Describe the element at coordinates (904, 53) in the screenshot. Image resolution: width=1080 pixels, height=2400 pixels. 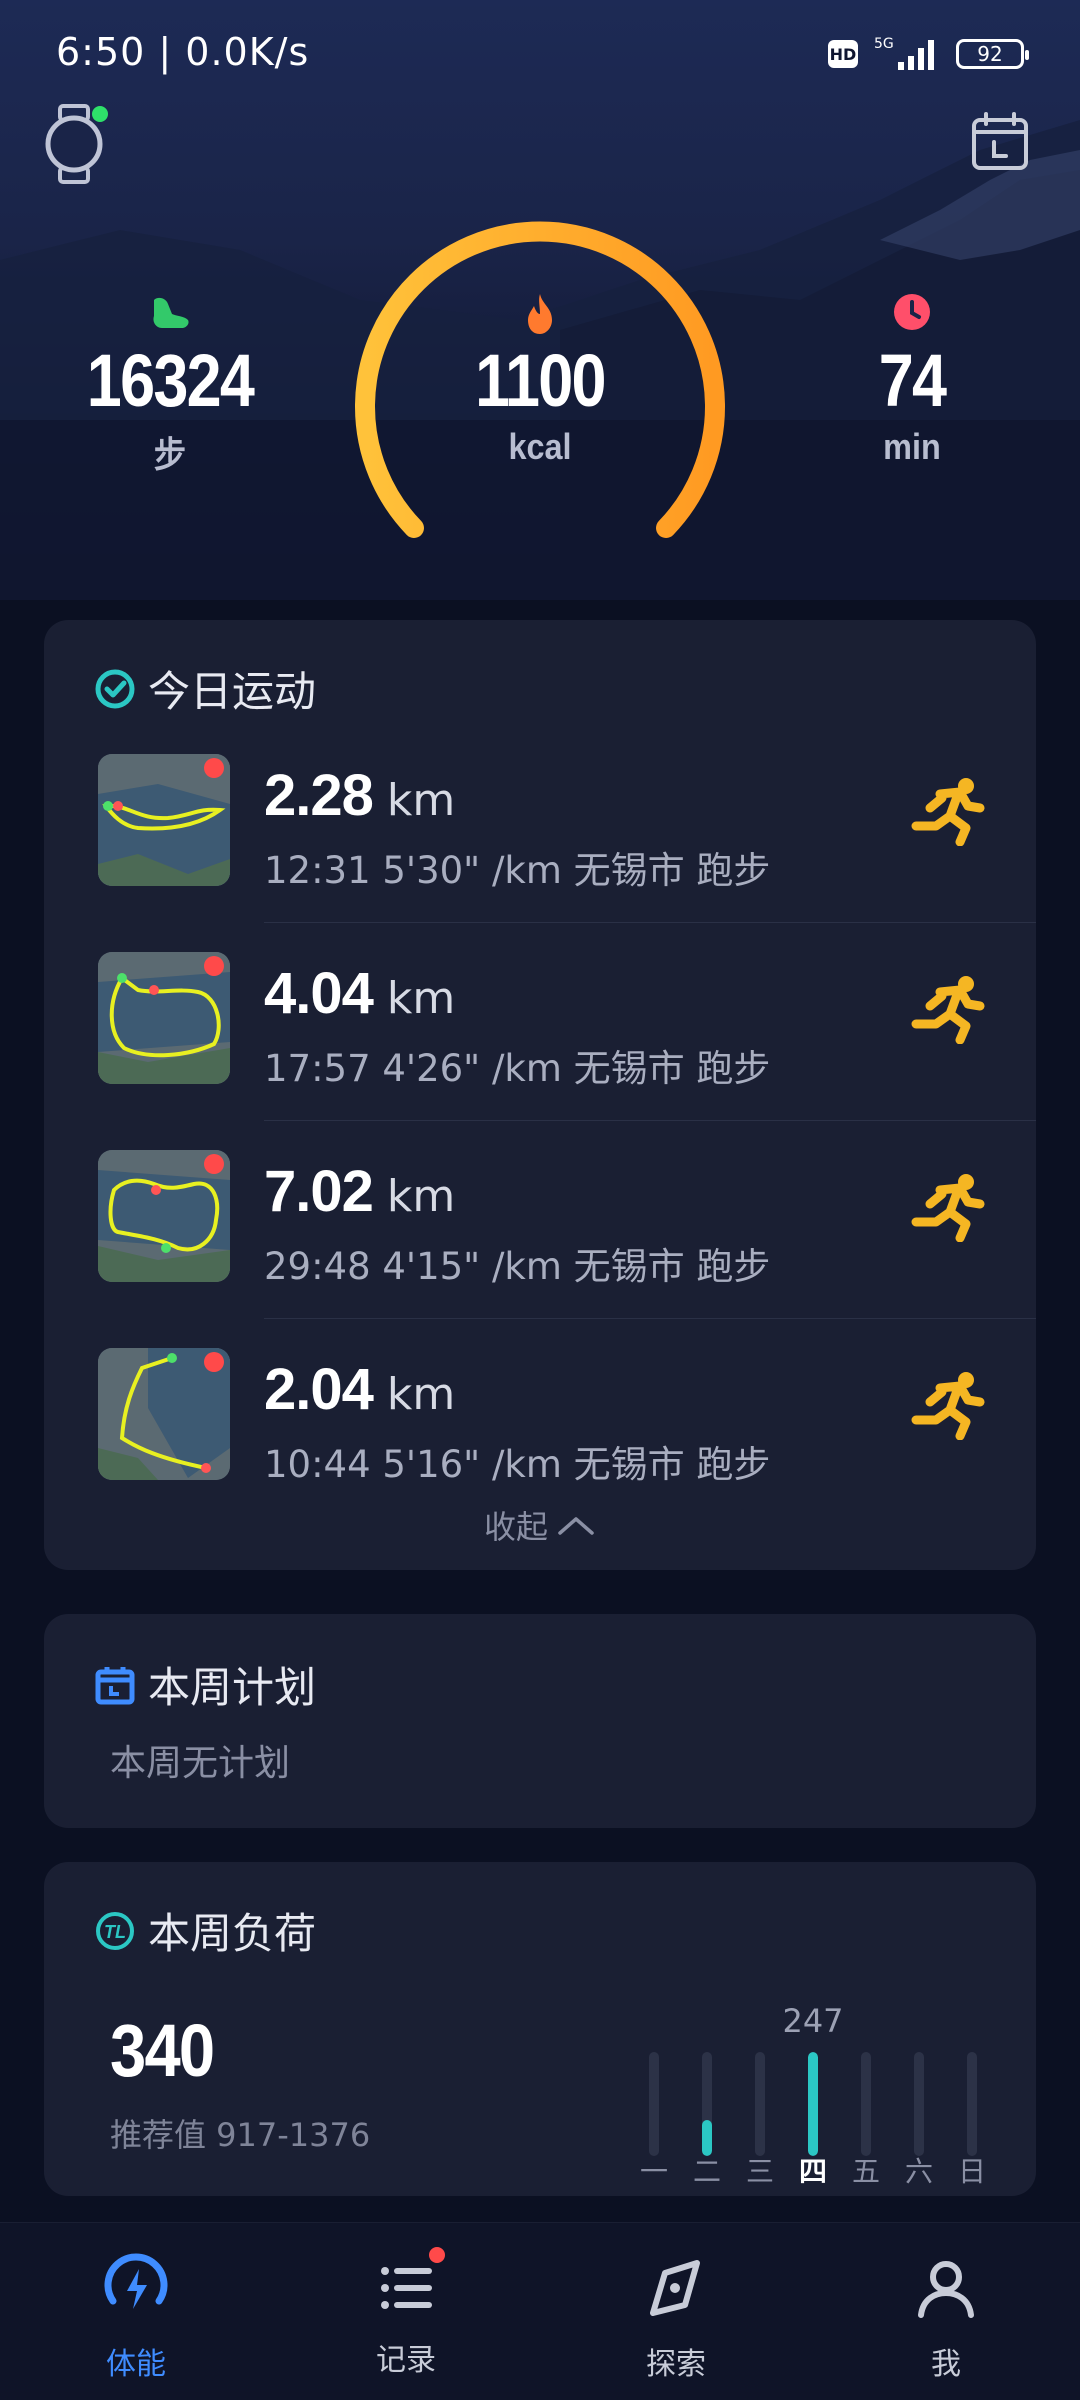
I see `signal-icon: 5G` at that location.